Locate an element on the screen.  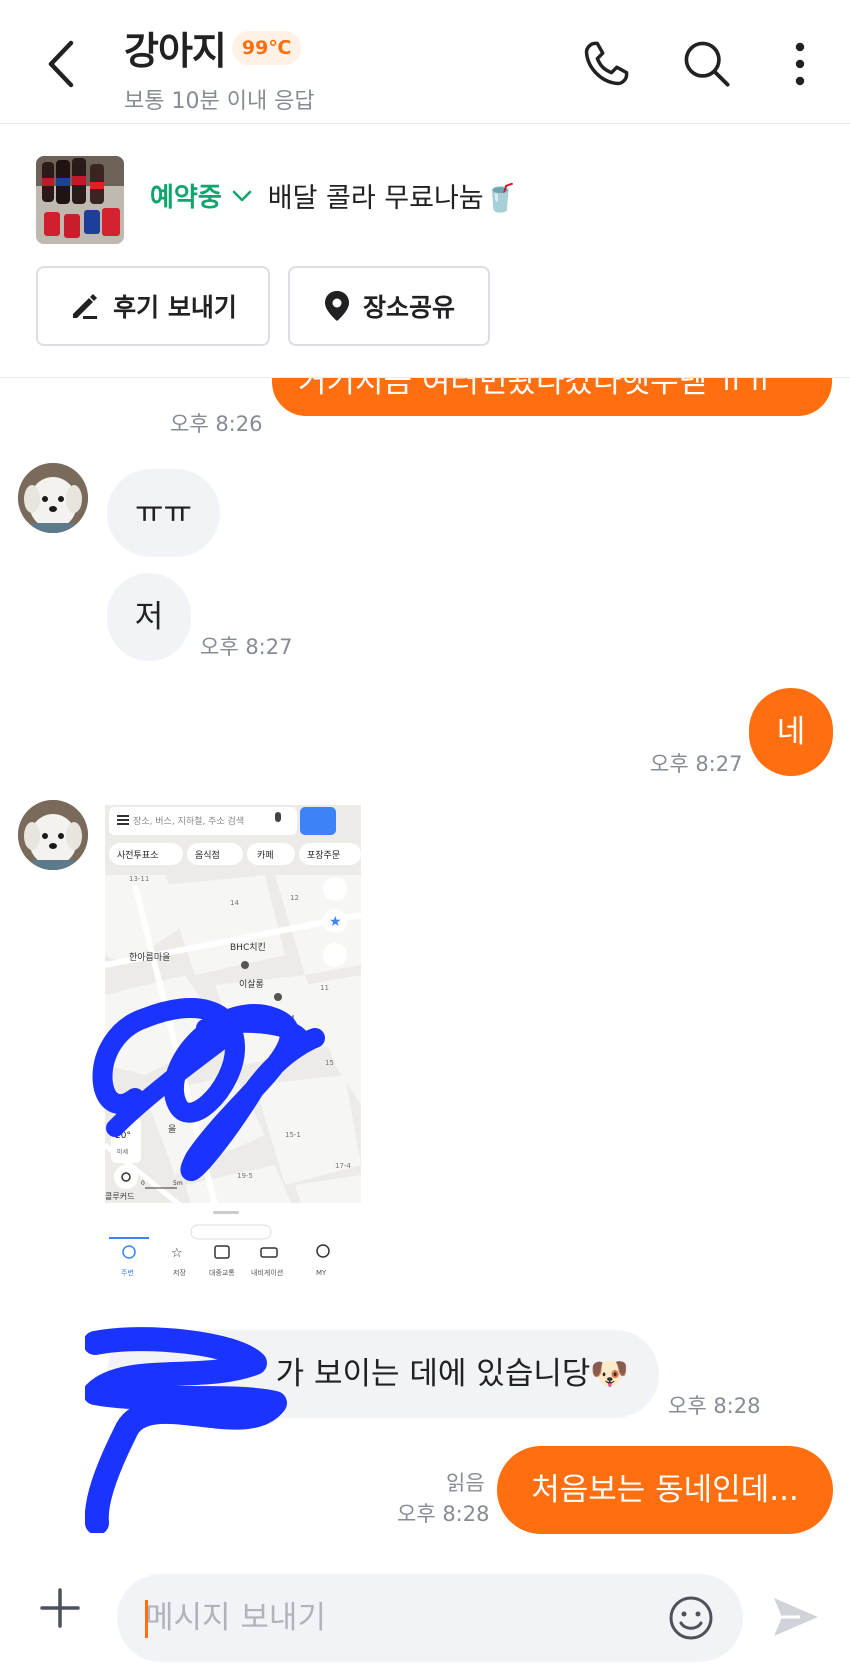
page-title: 강아지 is located at coordinates (175, 51).